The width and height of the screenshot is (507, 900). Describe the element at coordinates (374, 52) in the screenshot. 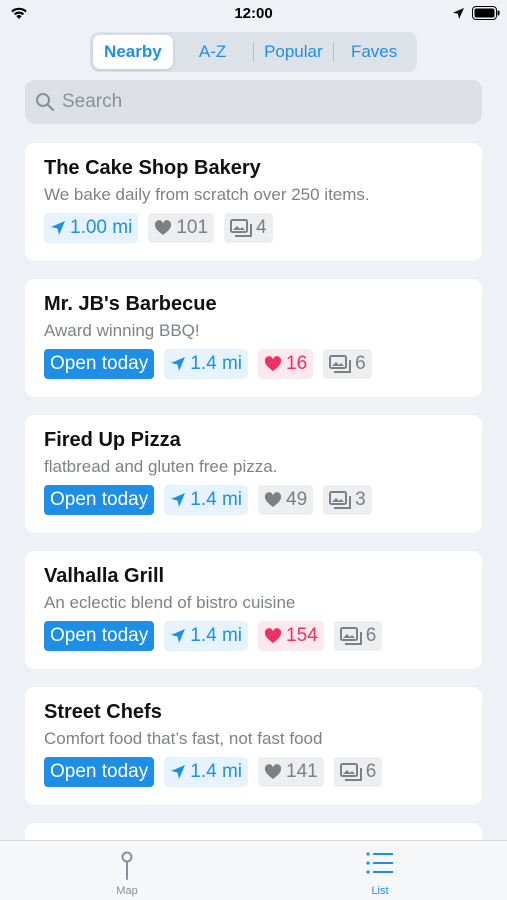

I see `segment-faves: Faves` at that location.